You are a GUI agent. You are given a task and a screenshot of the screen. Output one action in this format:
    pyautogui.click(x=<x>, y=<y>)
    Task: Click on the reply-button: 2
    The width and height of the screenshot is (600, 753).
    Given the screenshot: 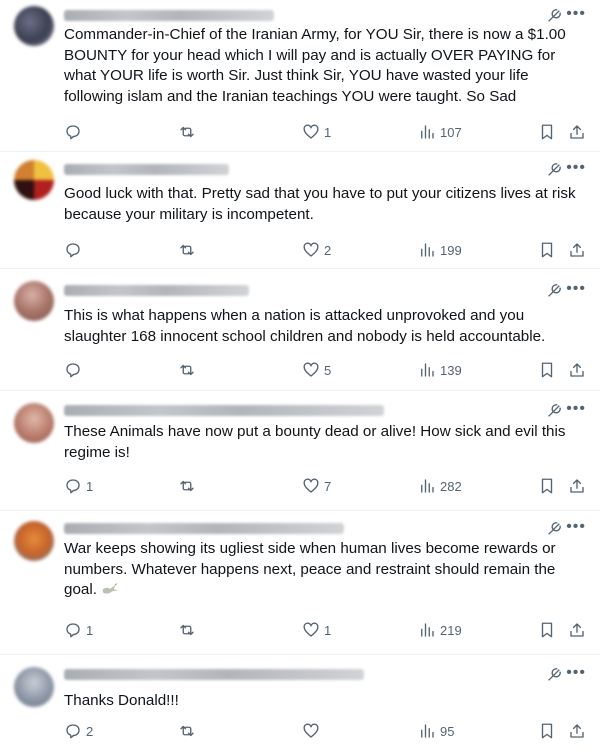 What is the action you would take?
    pyautogui.click(x=78, y=731)
    